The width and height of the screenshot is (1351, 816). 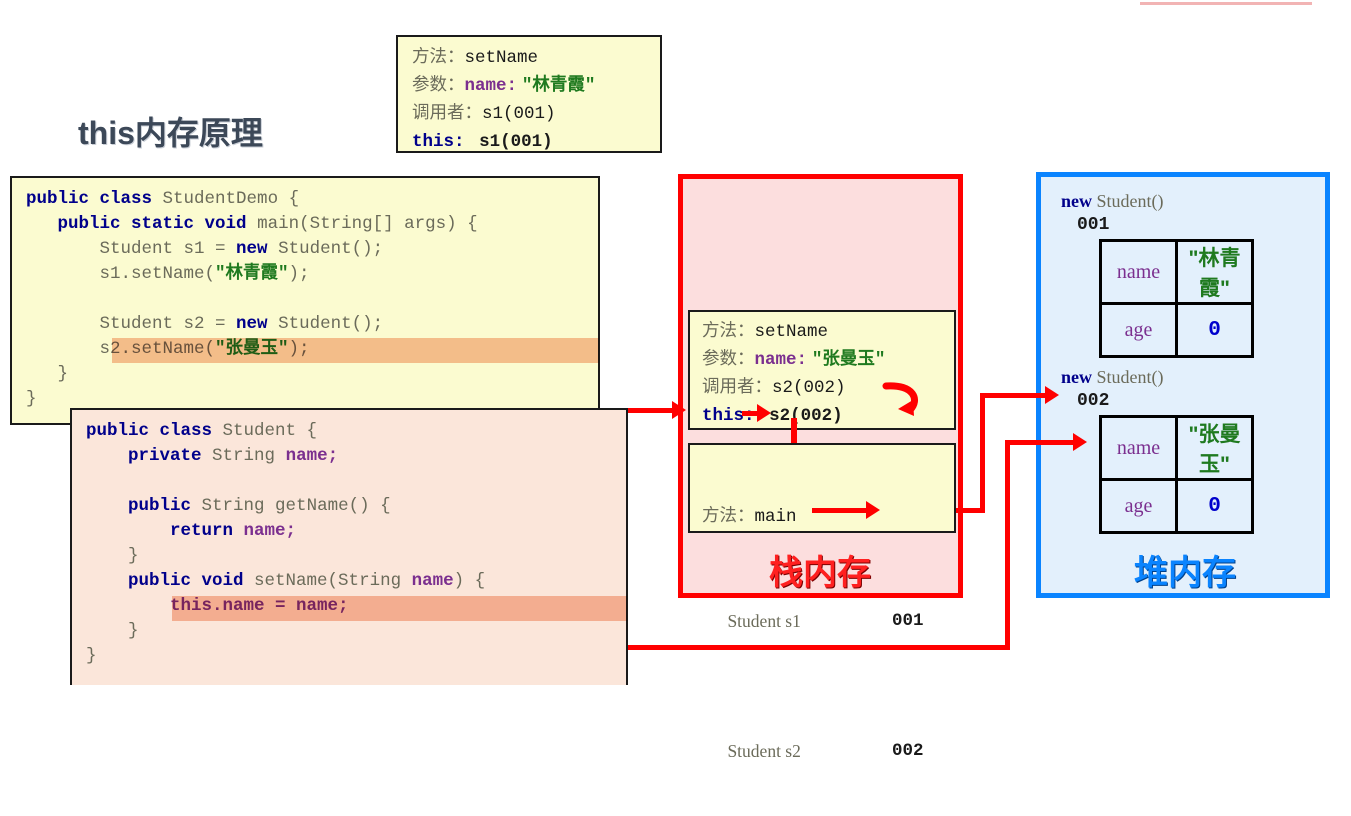 I want to click on connector-thisname-to-name, so click(x=1041, y=442).